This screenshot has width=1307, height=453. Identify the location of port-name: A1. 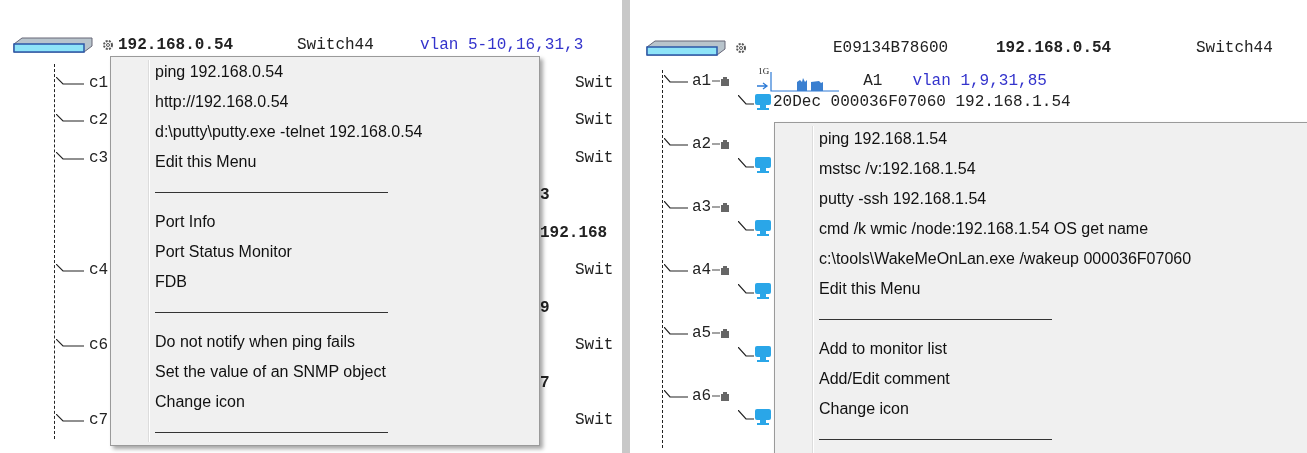
(873, 80).